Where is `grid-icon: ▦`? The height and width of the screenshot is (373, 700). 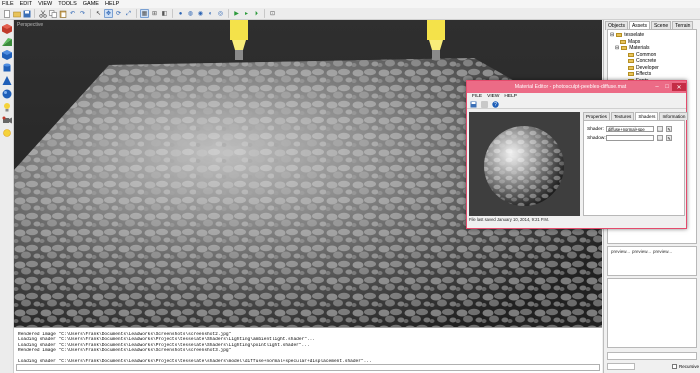
grid-icon: ▦ is located at coordinates (144, 13).